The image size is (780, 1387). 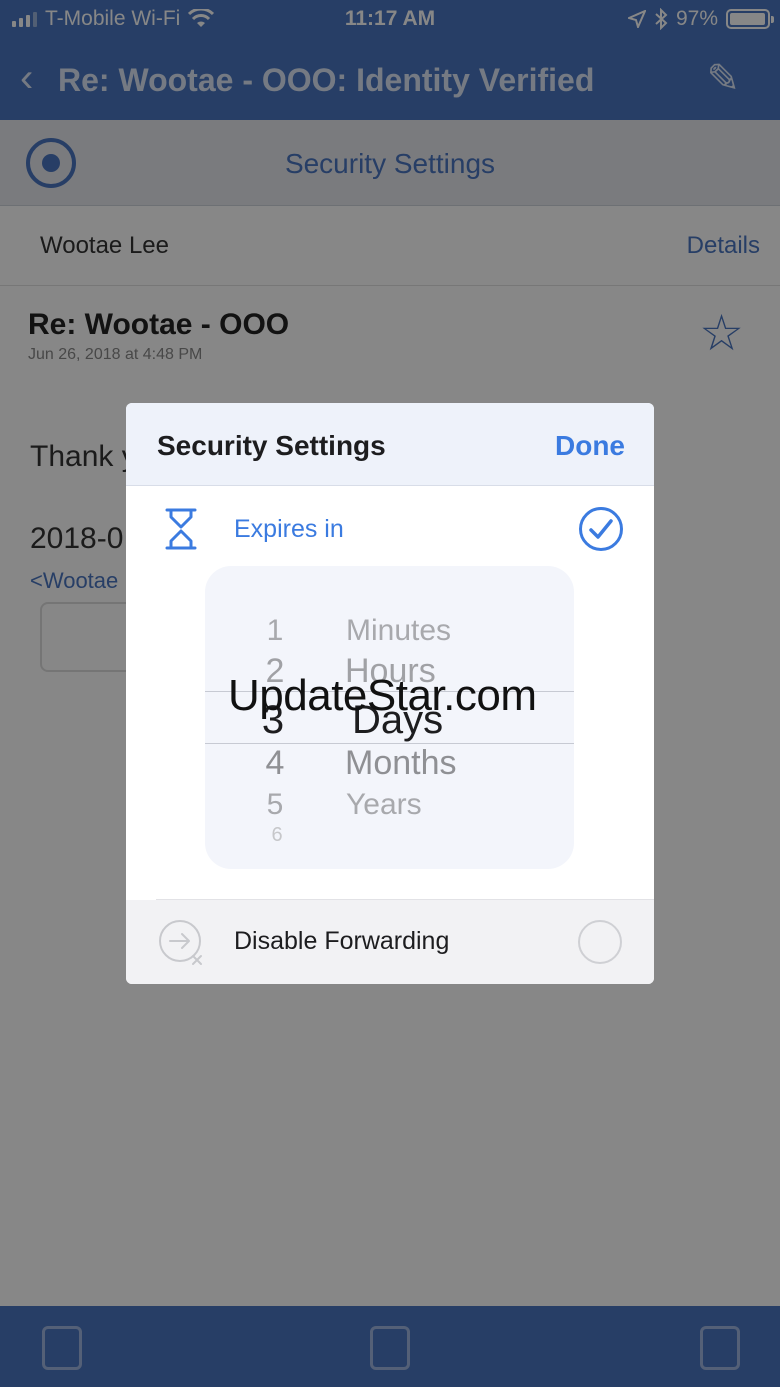 I want to click on picker-number: 1, so click(x=275, y=630).